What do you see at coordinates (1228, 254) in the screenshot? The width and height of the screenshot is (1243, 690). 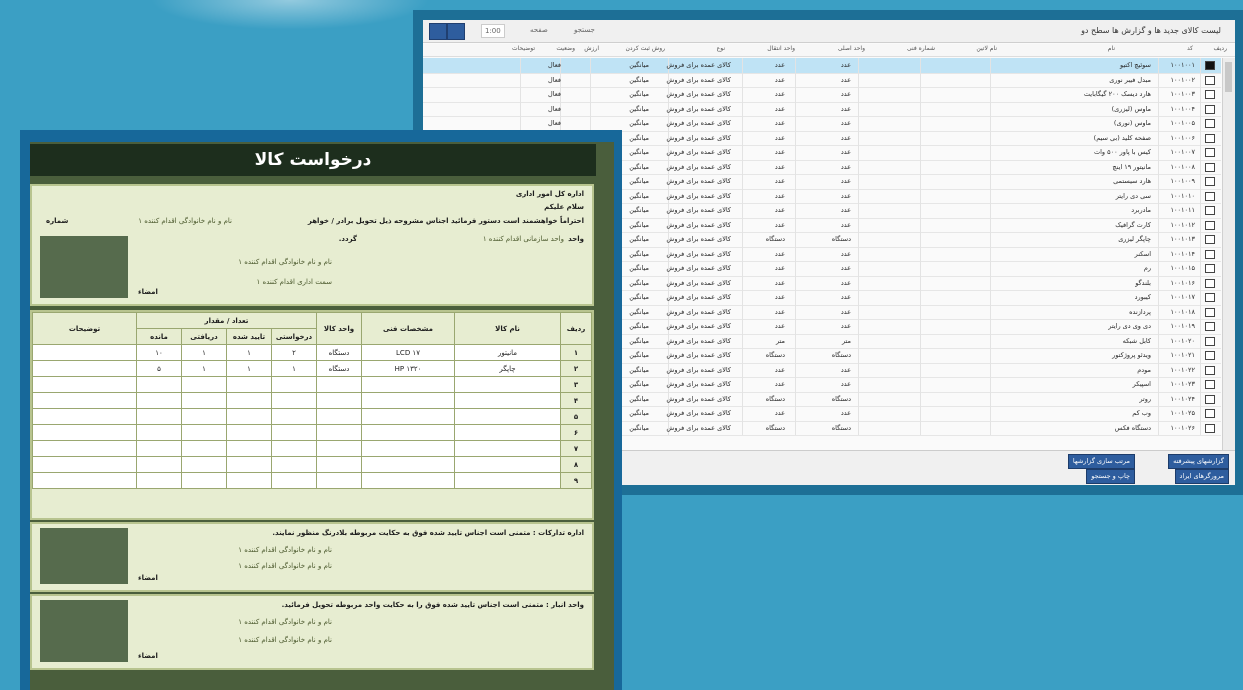 I see `vertical-scrollbar` at bounding box center [1228, 254].